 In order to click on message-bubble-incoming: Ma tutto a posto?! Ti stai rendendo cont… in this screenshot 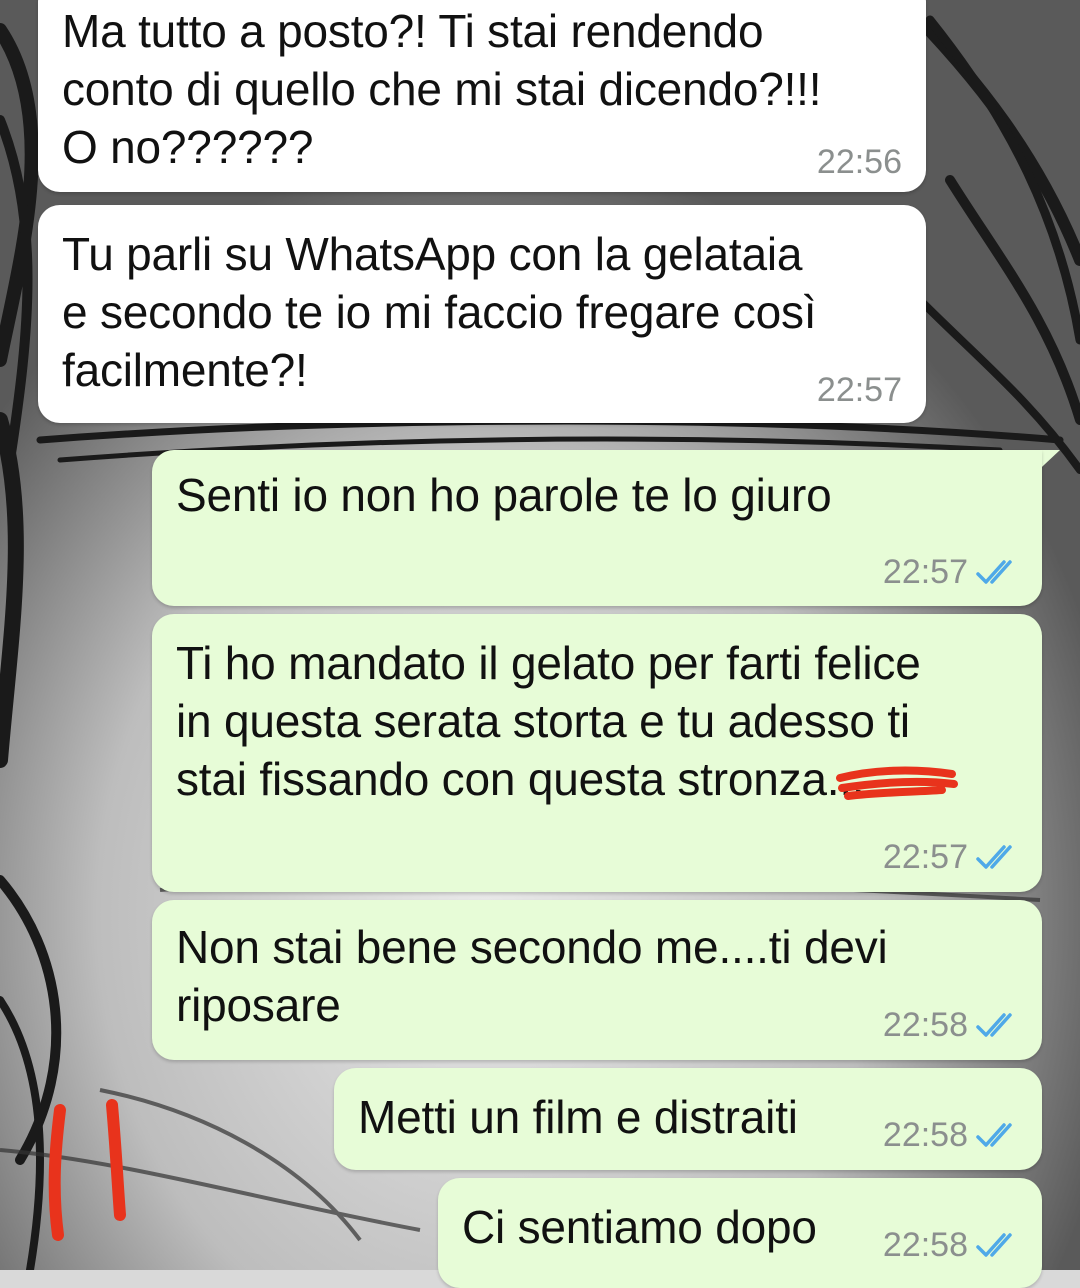, I will do `click(482, 96)`.